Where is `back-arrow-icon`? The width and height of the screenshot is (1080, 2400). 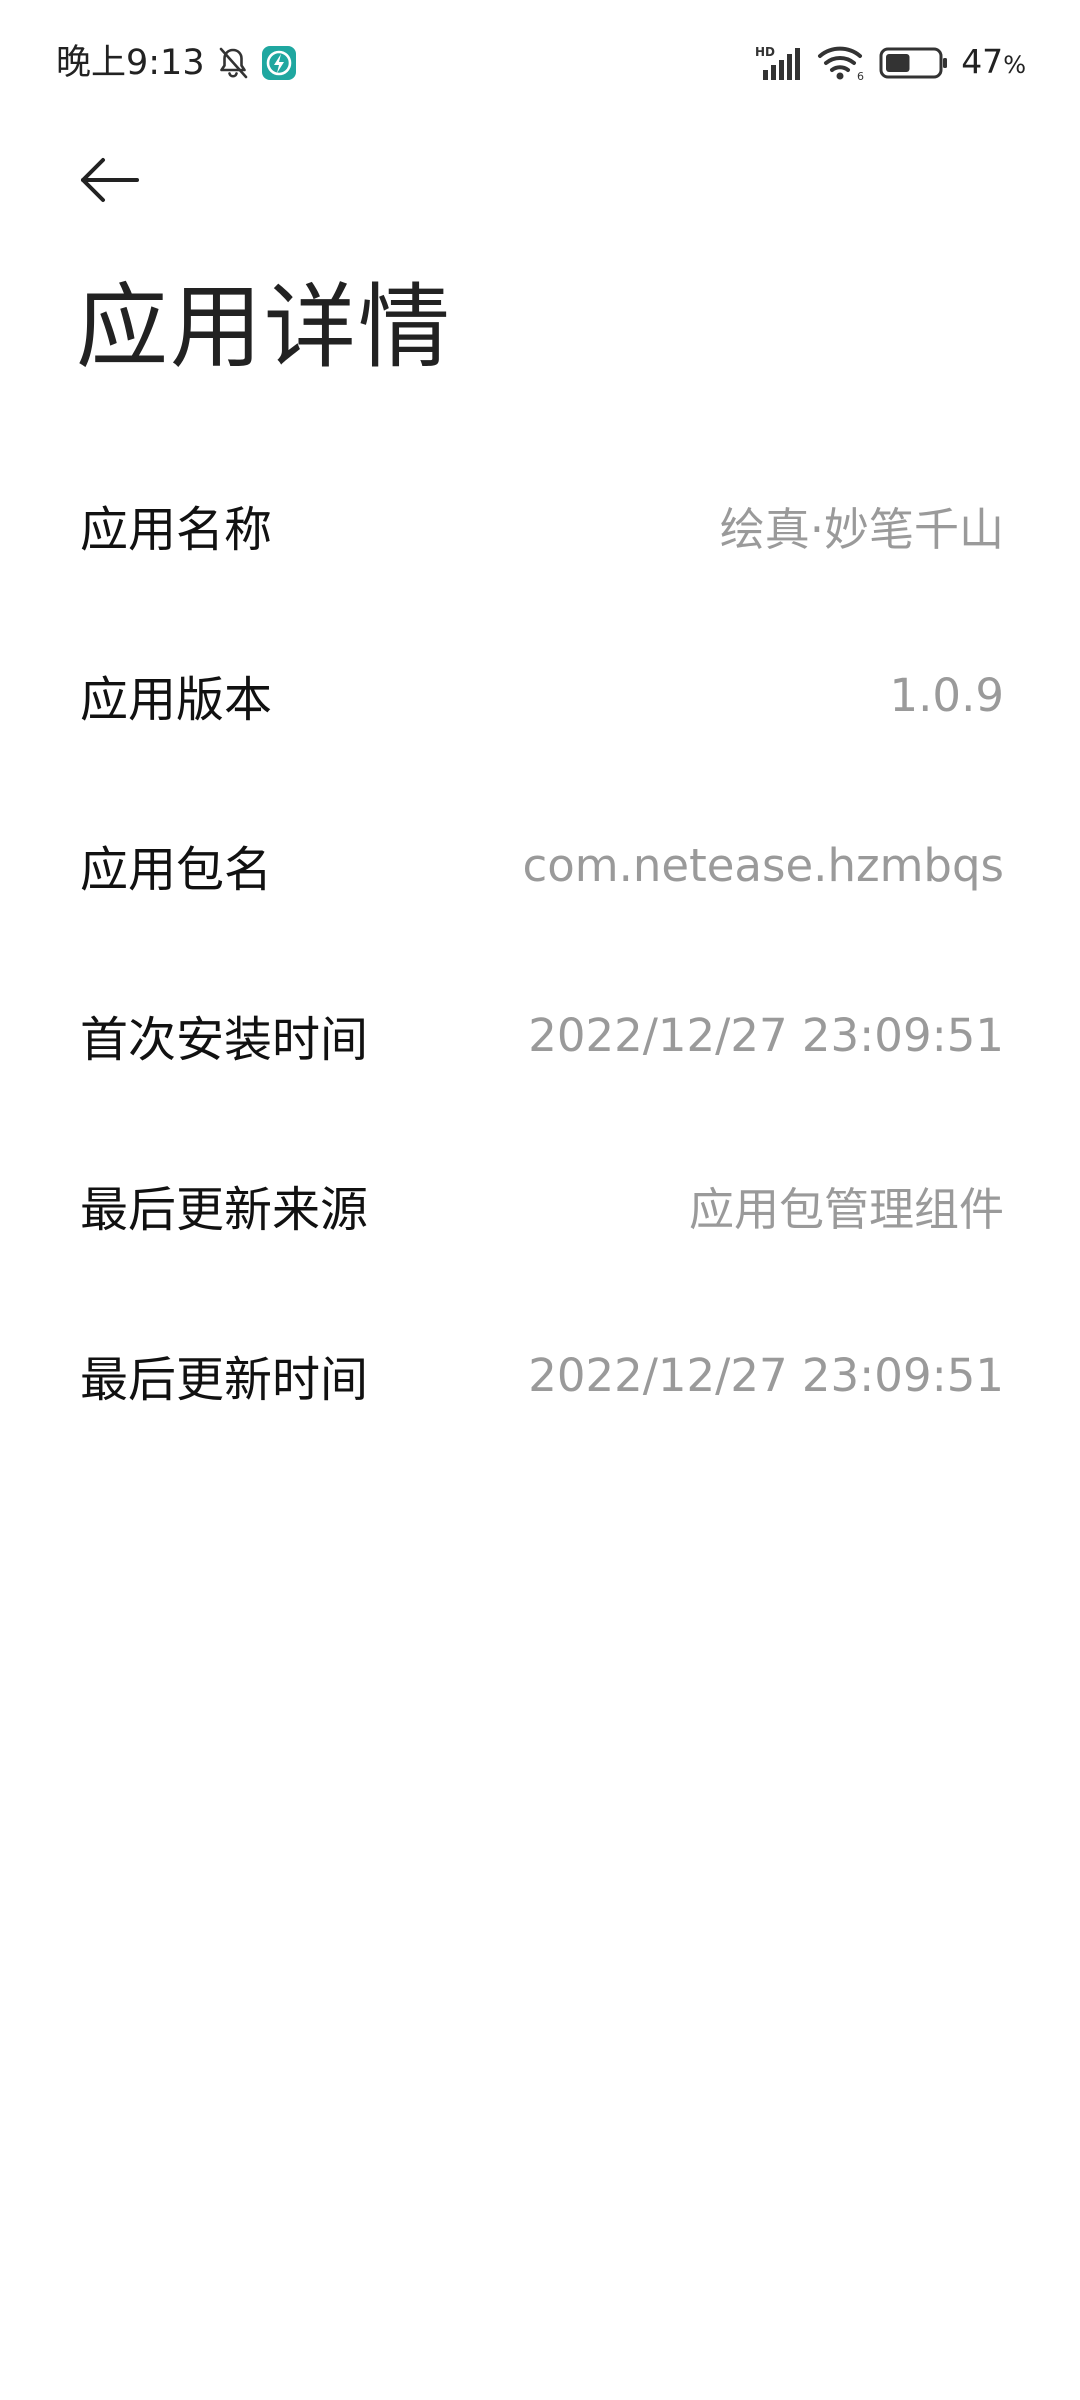 back-arrow-icon is located at coordinates (110, 180).